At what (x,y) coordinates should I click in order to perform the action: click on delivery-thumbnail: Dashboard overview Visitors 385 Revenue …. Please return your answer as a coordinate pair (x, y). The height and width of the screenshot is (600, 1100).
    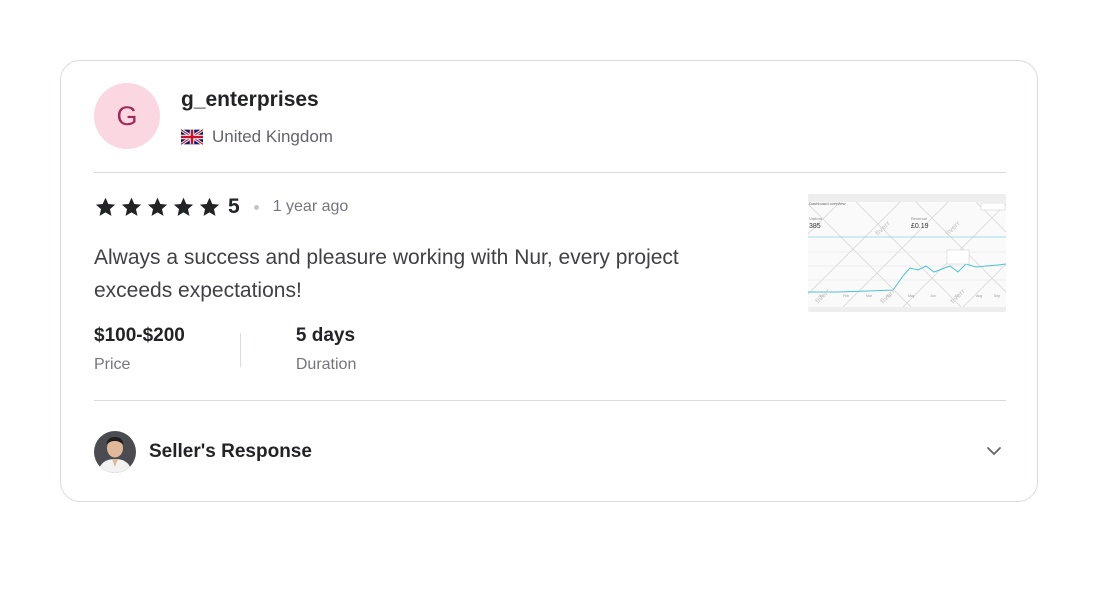
    Looking at the image, I should click on (907, 253).